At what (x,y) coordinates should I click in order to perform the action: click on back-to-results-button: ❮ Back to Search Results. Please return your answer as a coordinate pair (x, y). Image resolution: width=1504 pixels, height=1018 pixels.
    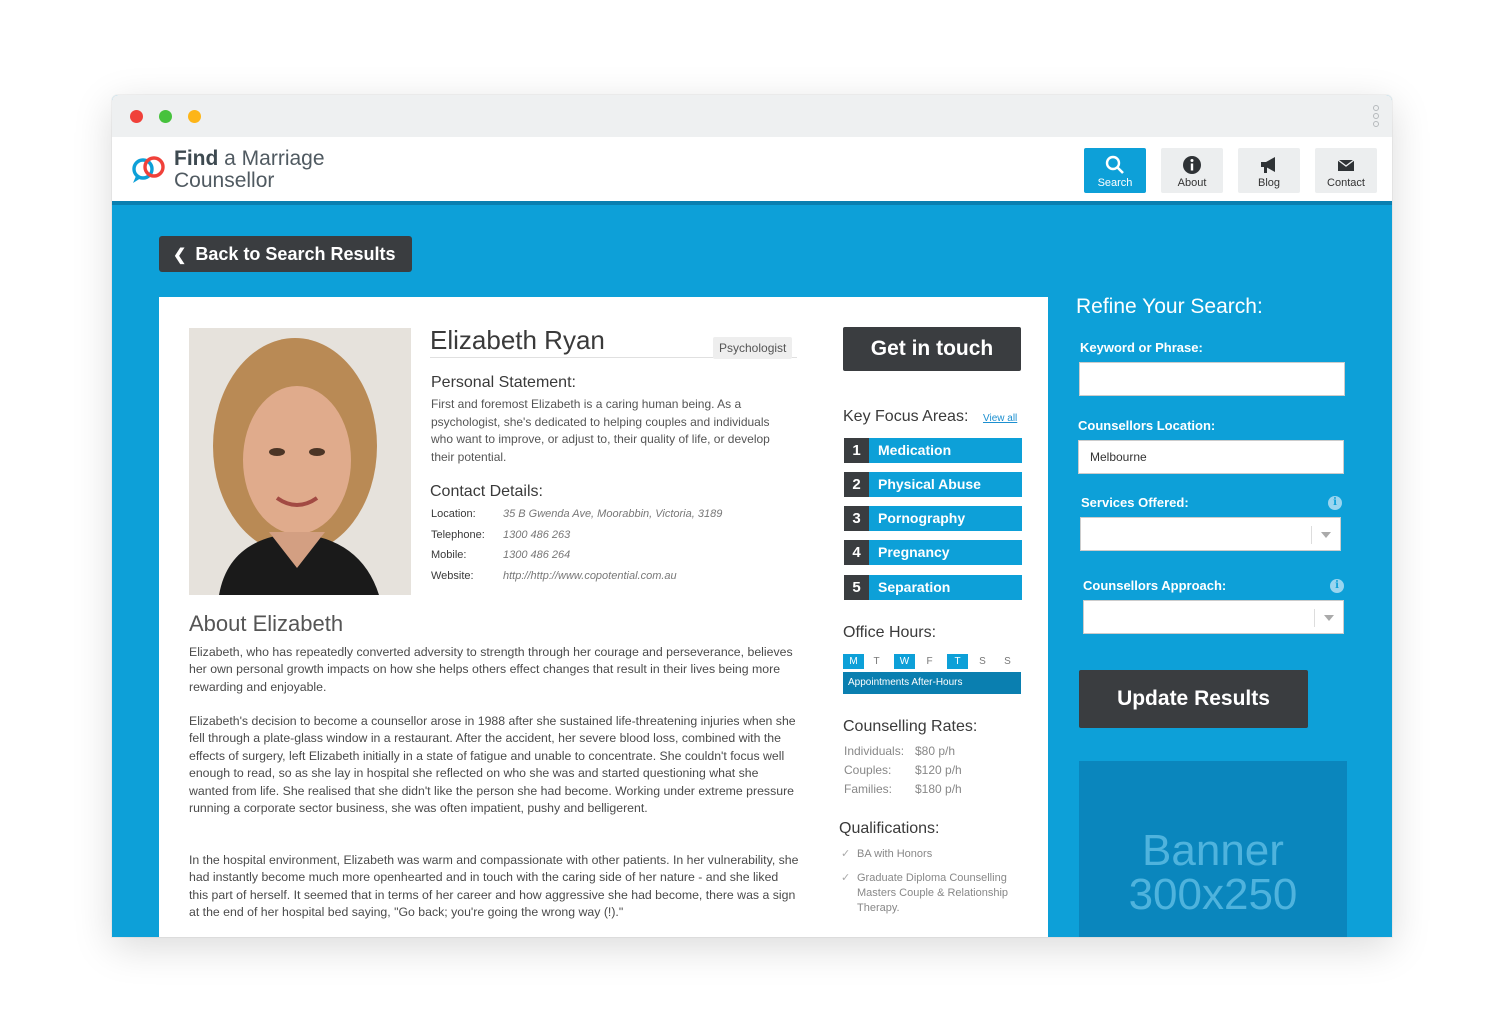
    Looking at the image, I should click on (285, 254).